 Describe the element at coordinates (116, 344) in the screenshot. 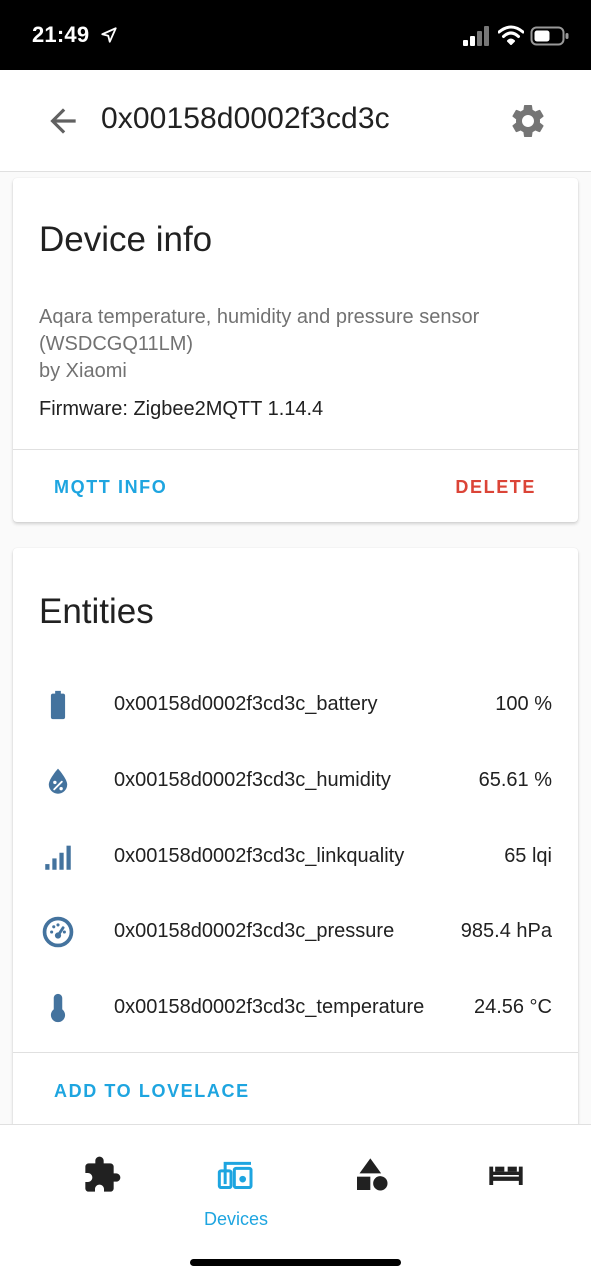

I see `device-model-code: (WSDCGQ11LM)` at that location.